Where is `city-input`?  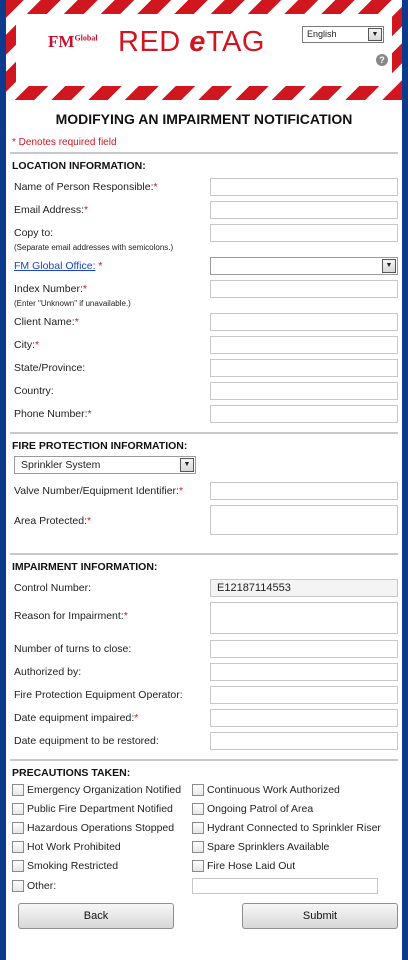 city-input is located at coordinates (304, 345).